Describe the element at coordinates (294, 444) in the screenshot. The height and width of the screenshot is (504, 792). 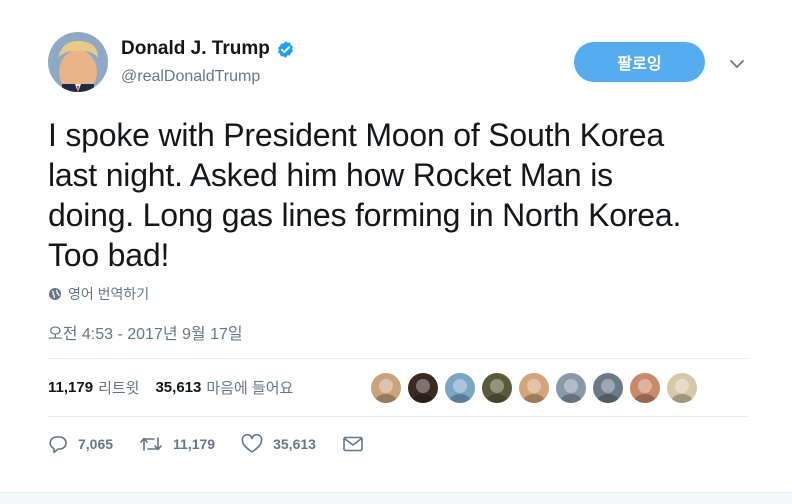
I see `like-action-count: 35,613` at that location.